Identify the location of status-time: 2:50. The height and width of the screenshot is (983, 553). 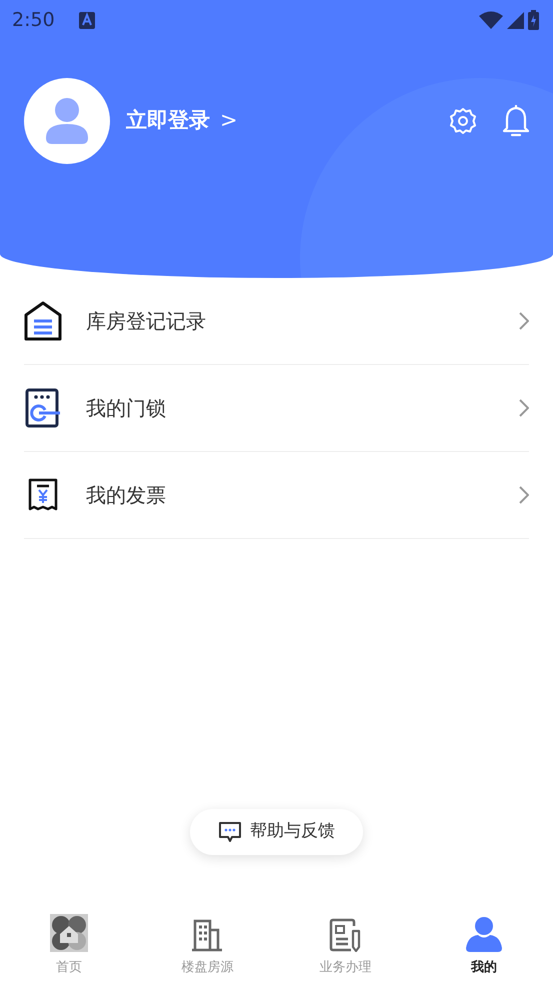
(33, 20).